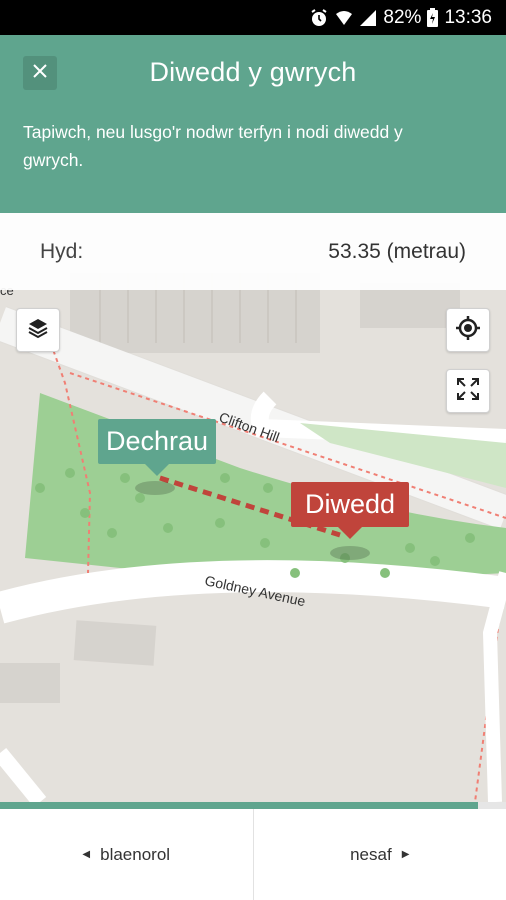  I want to click on chevron-right-icon: ▶, so click(405, 854).